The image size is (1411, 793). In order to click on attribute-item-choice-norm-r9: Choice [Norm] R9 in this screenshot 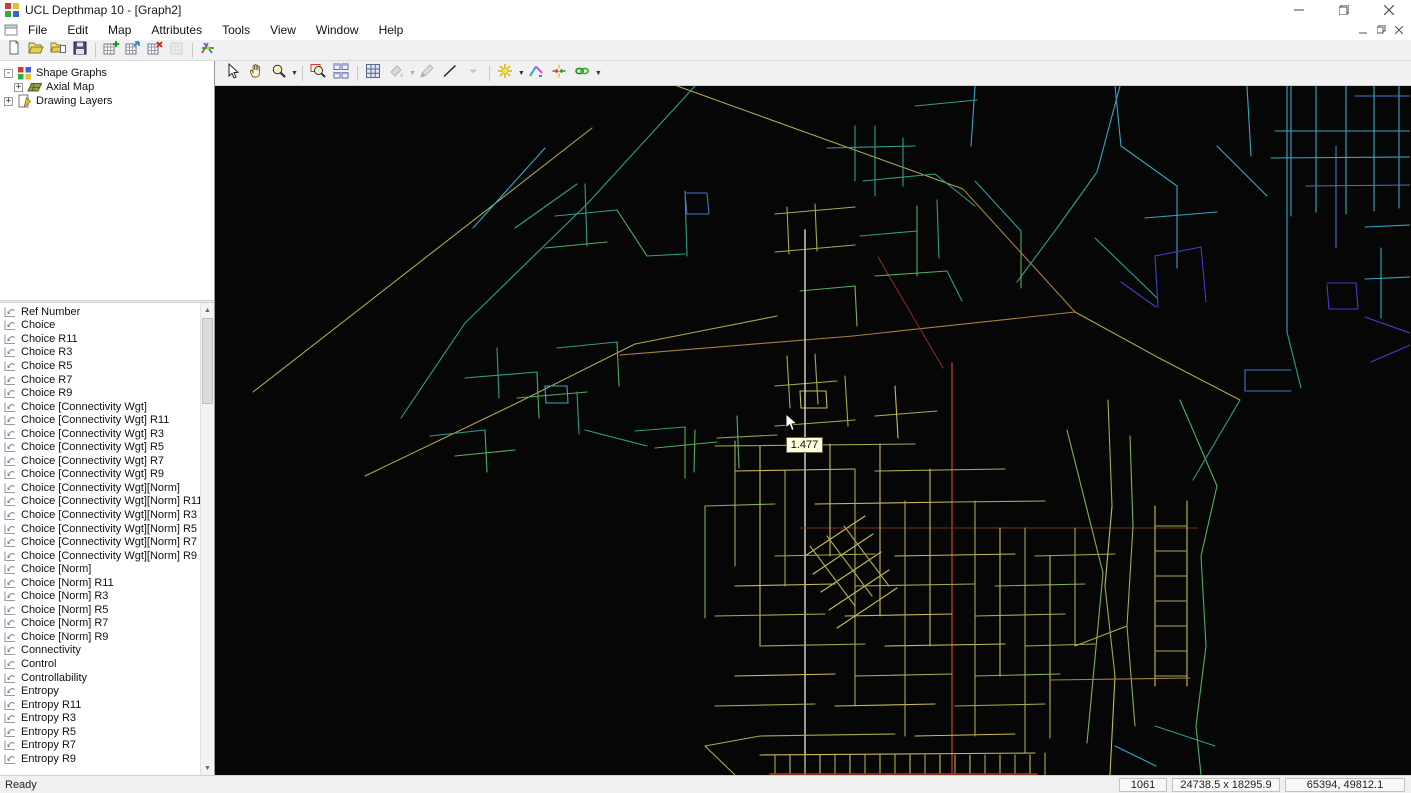, I will do `click(100, 637)`.